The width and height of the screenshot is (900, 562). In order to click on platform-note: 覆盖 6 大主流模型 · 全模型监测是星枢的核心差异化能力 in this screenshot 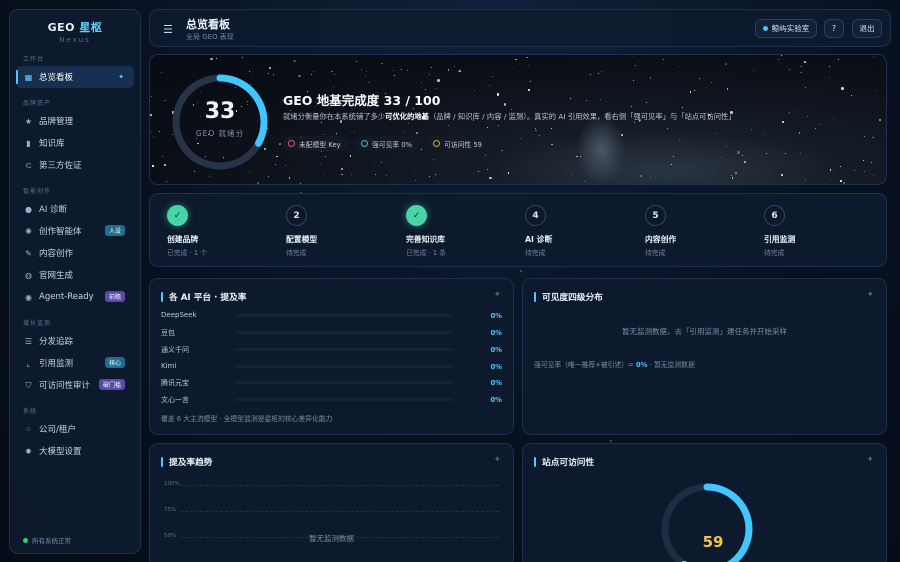, I will do `click(247, 419)`.